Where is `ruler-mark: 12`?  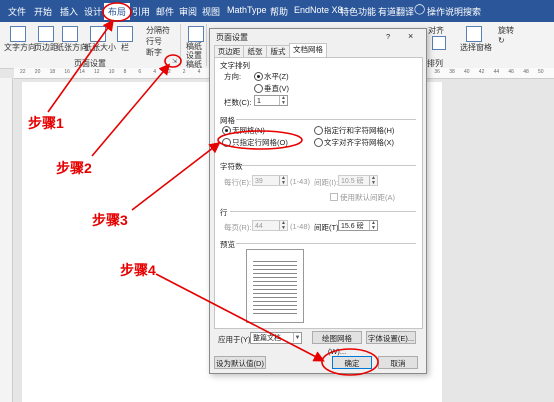 ruler-mark: 12 is located at coordinates (97, 72).